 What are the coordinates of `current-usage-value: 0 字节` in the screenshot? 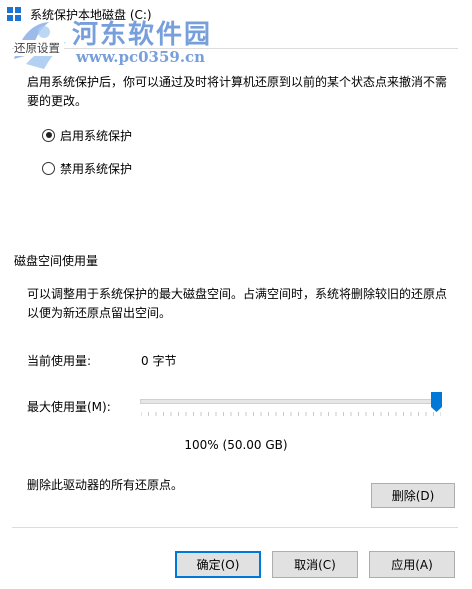 It's located at (159, 361).